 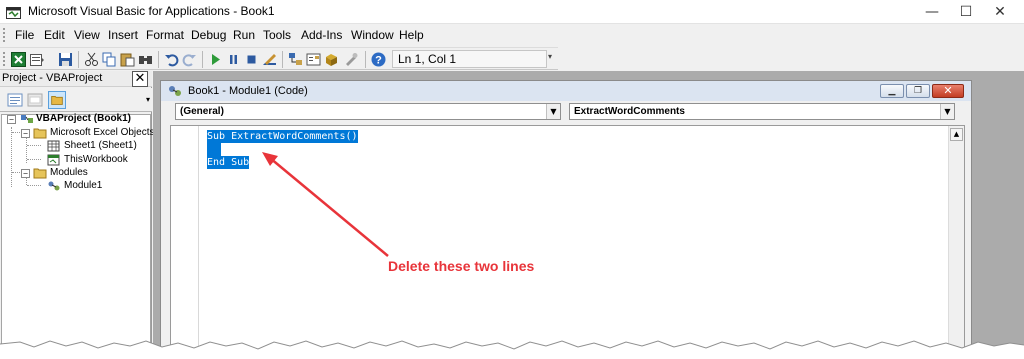 I want to click on menu-help: Help, so click(x=411, y=35).